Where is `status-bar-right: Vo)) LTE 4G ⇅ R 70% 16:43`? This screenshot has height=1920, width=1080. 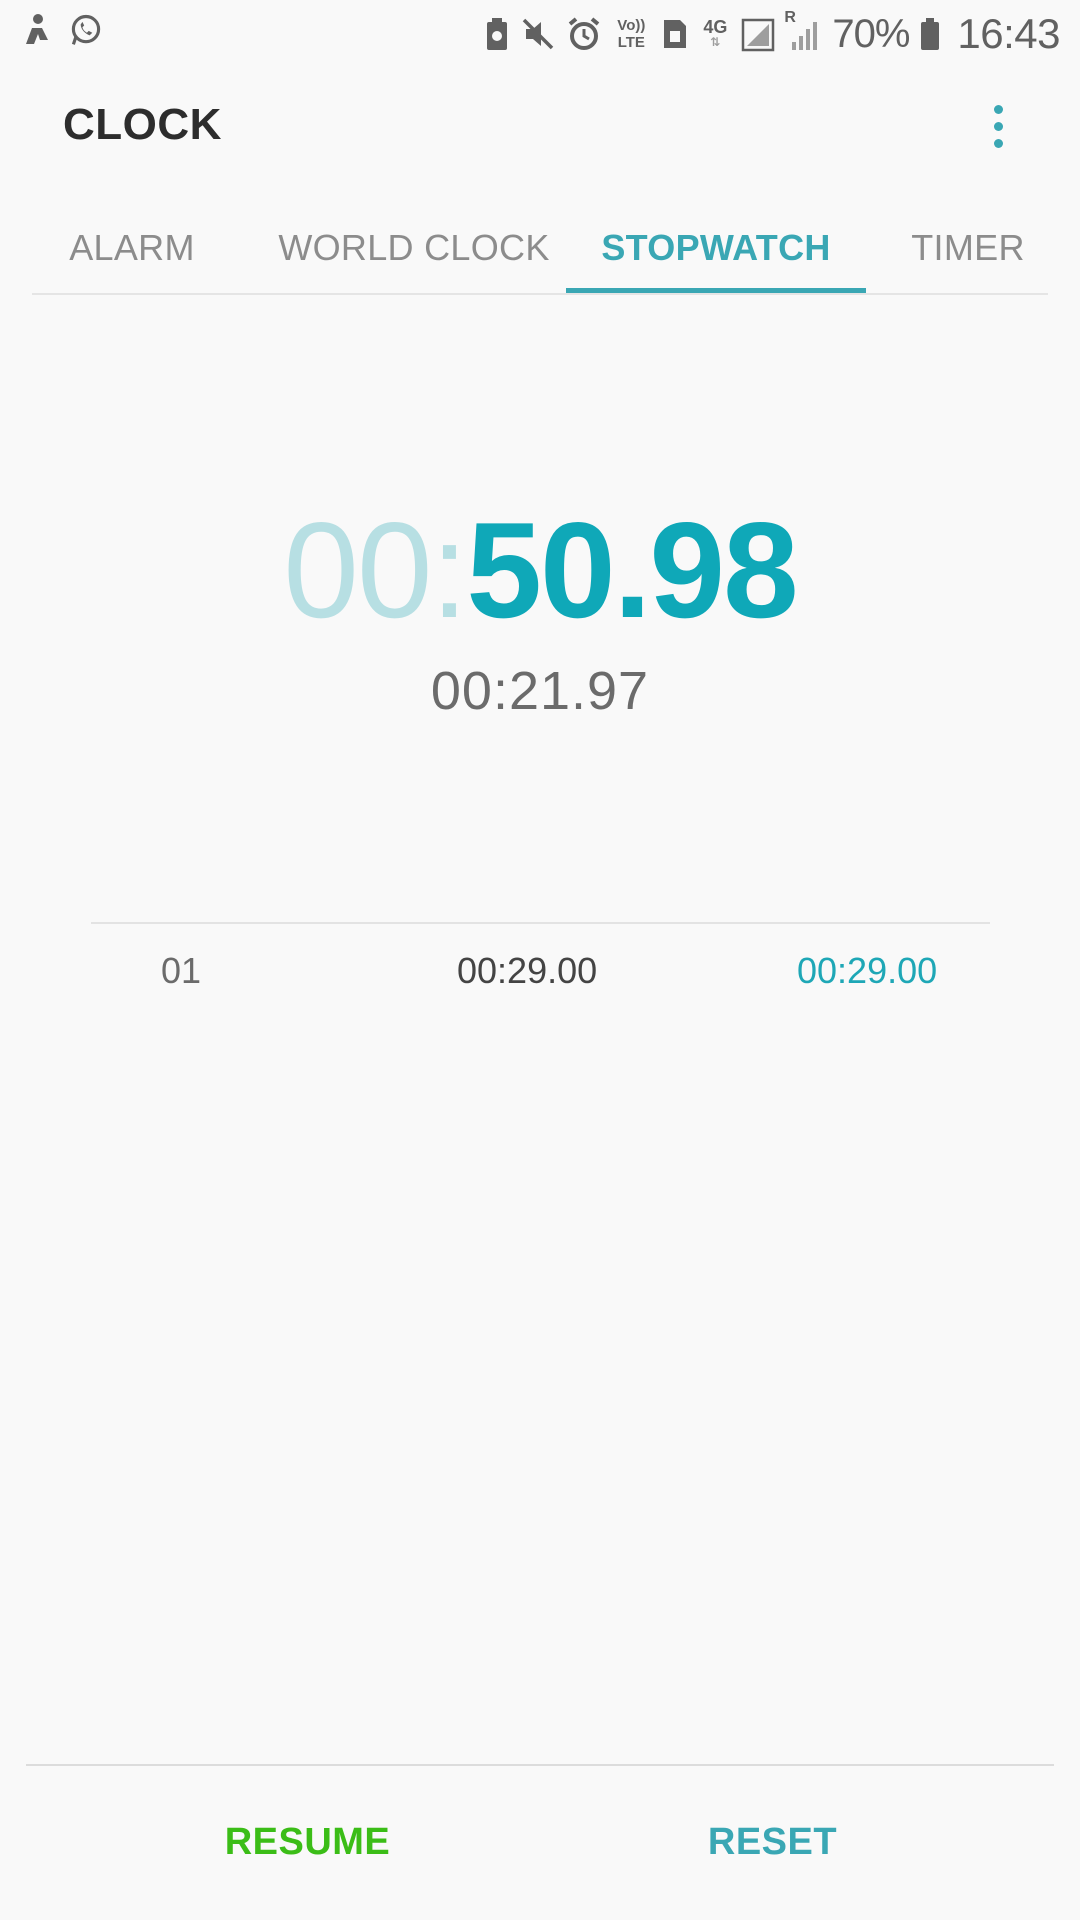
status-bar-right: Vo)) LTE 4G ⇅ R 70% 16:43 is located at coordinates (772, 34).